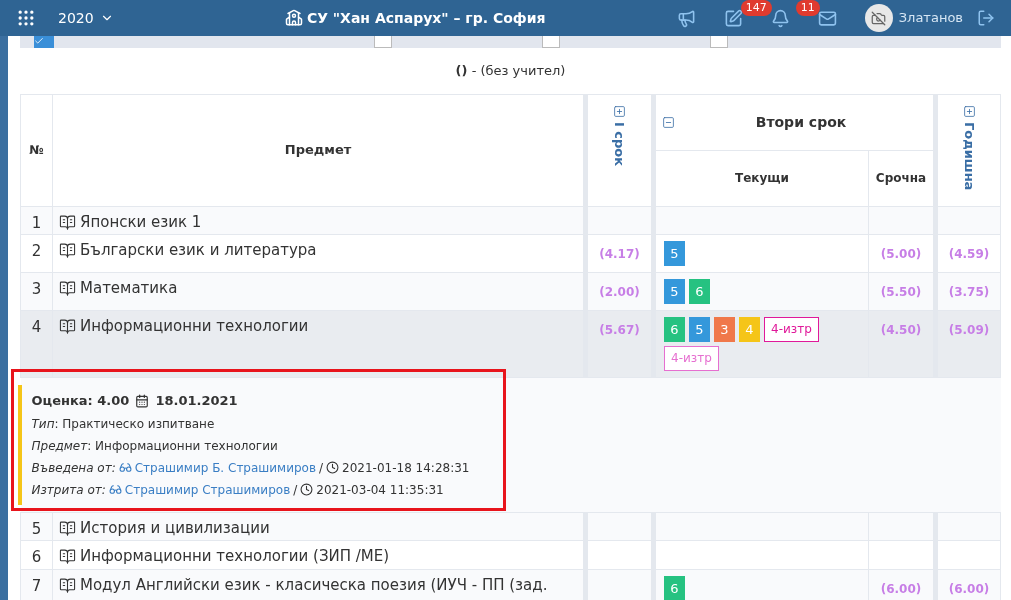 This screenshot has height=600, width=1011. I want to click on bell-icon, so click(780, 18).